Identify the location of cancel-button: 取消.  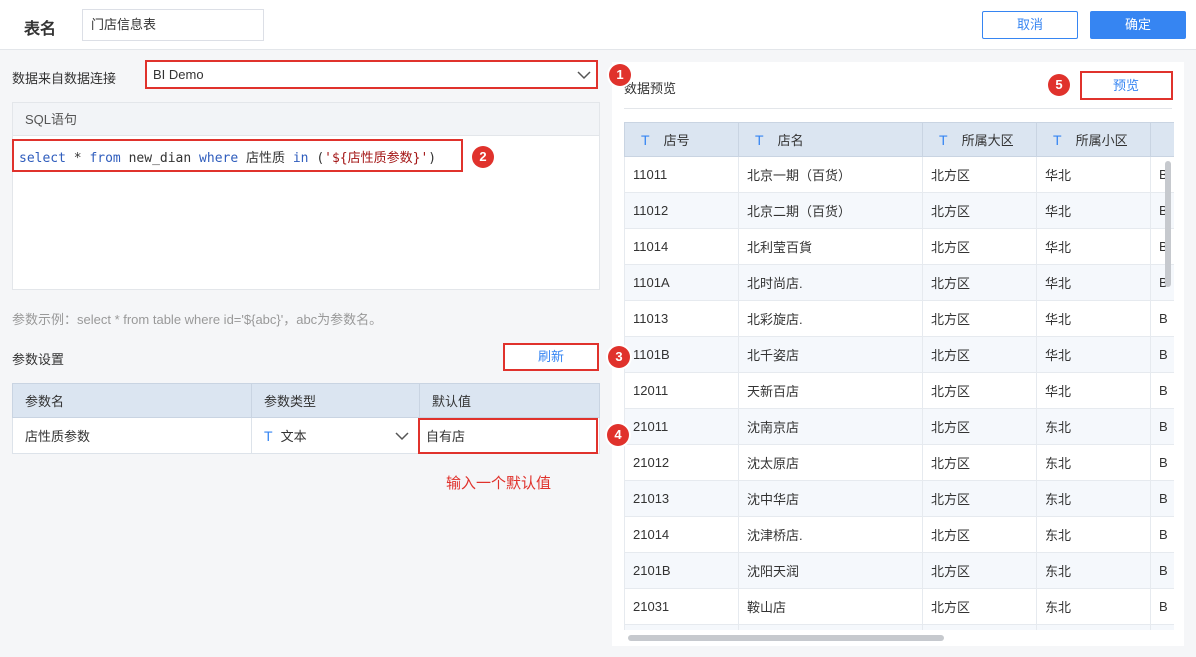
(1030, 25).